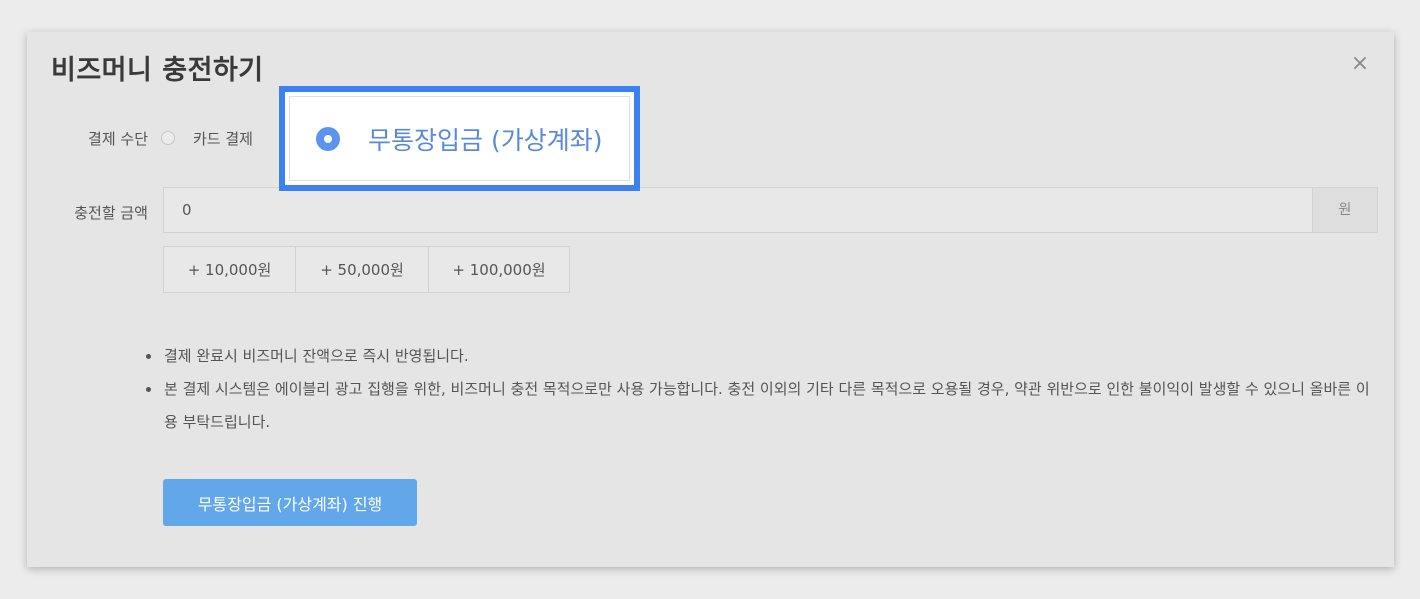 The width and height of the screenshot is (1420, 599). I want to click on proceed-button: 무통장입금 (가상계좌) 진행, so click(290, 502).